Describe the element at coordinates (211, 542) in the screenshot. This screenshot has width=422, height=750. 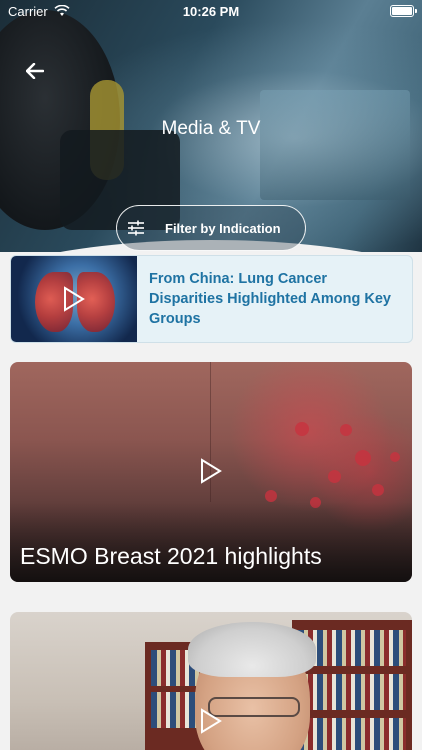
I see `video-overlay` at that location.